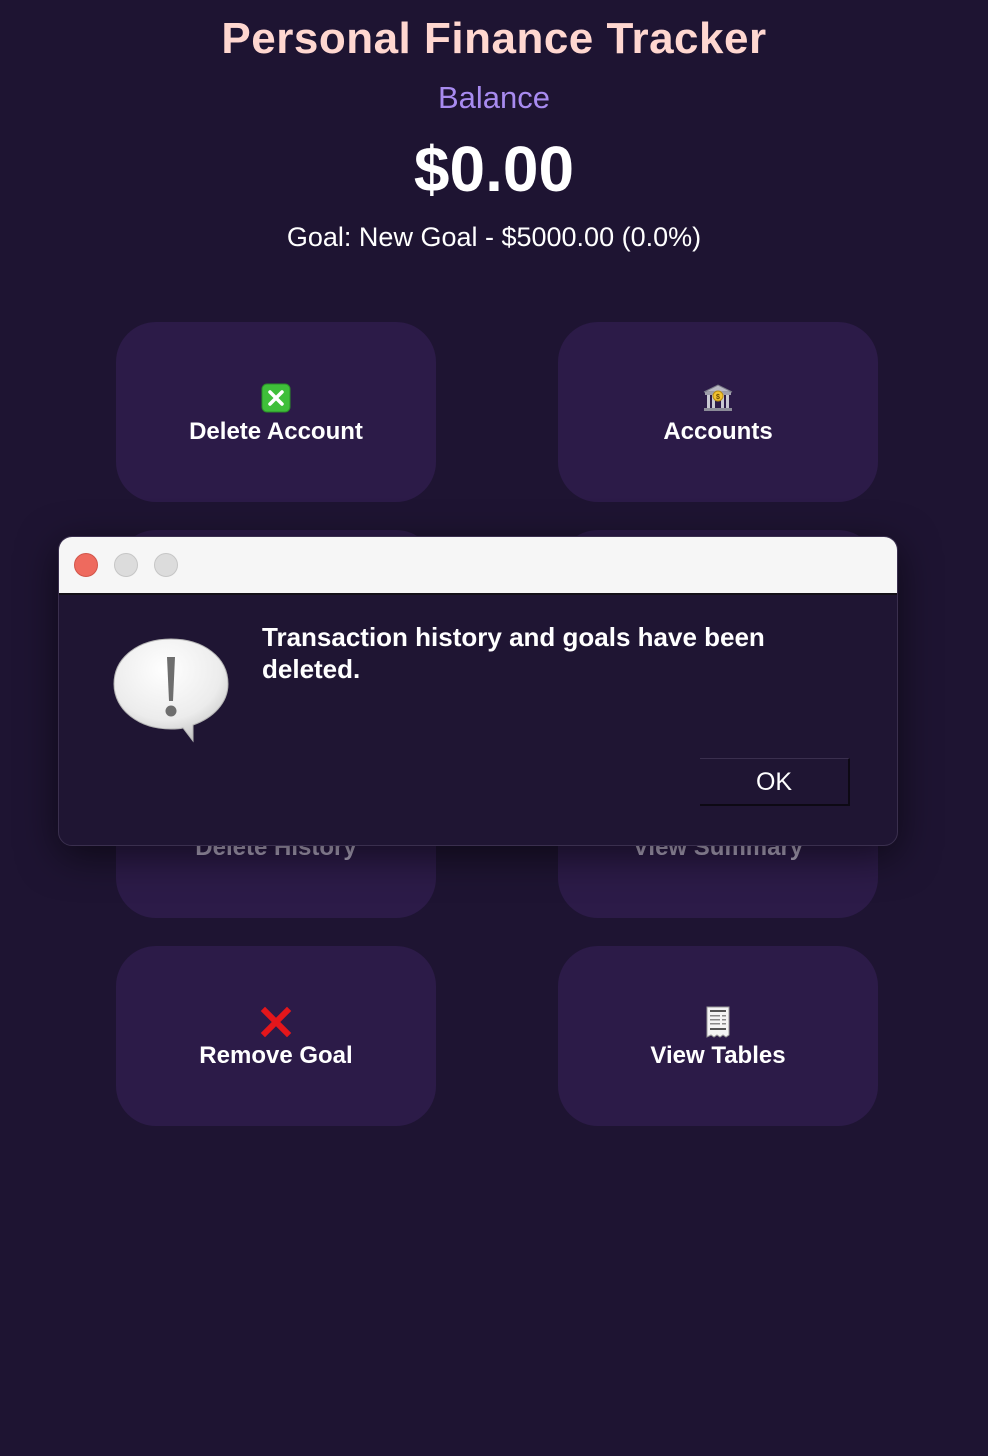 This screenshot has height=1456, width=988. I want to click on remove-goal-button: Remove Goal, so click(276, 1036).